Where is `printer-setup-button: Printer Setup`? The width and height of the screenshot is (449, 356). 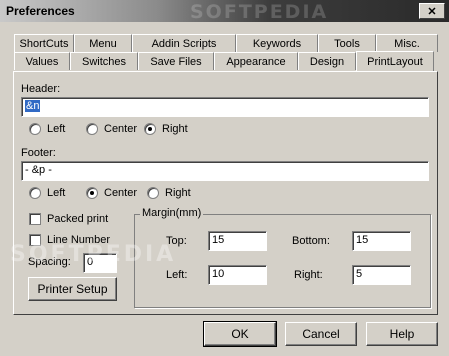
printer-setup-button: Printer Setup is located at coordinates (72, 289).